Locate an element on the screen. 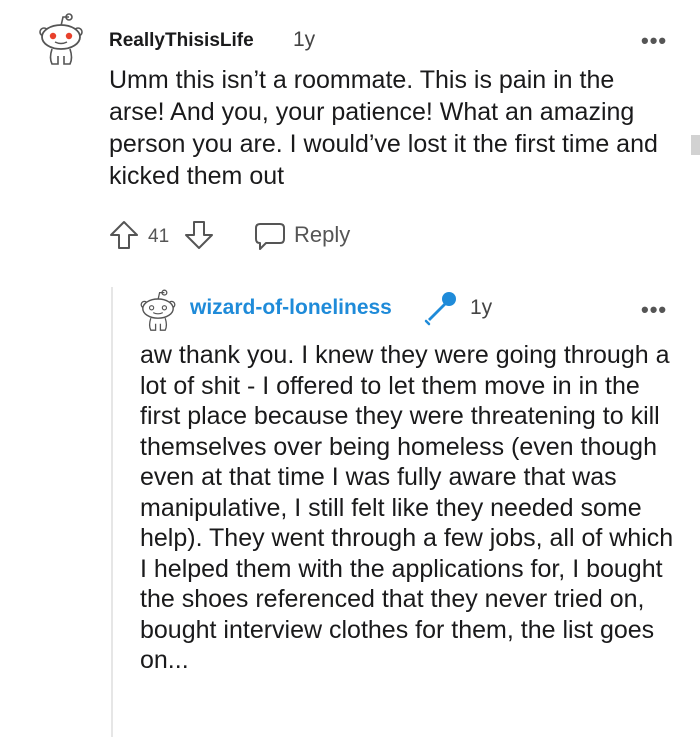  microphone-icon is located at coordinates (440, 309).